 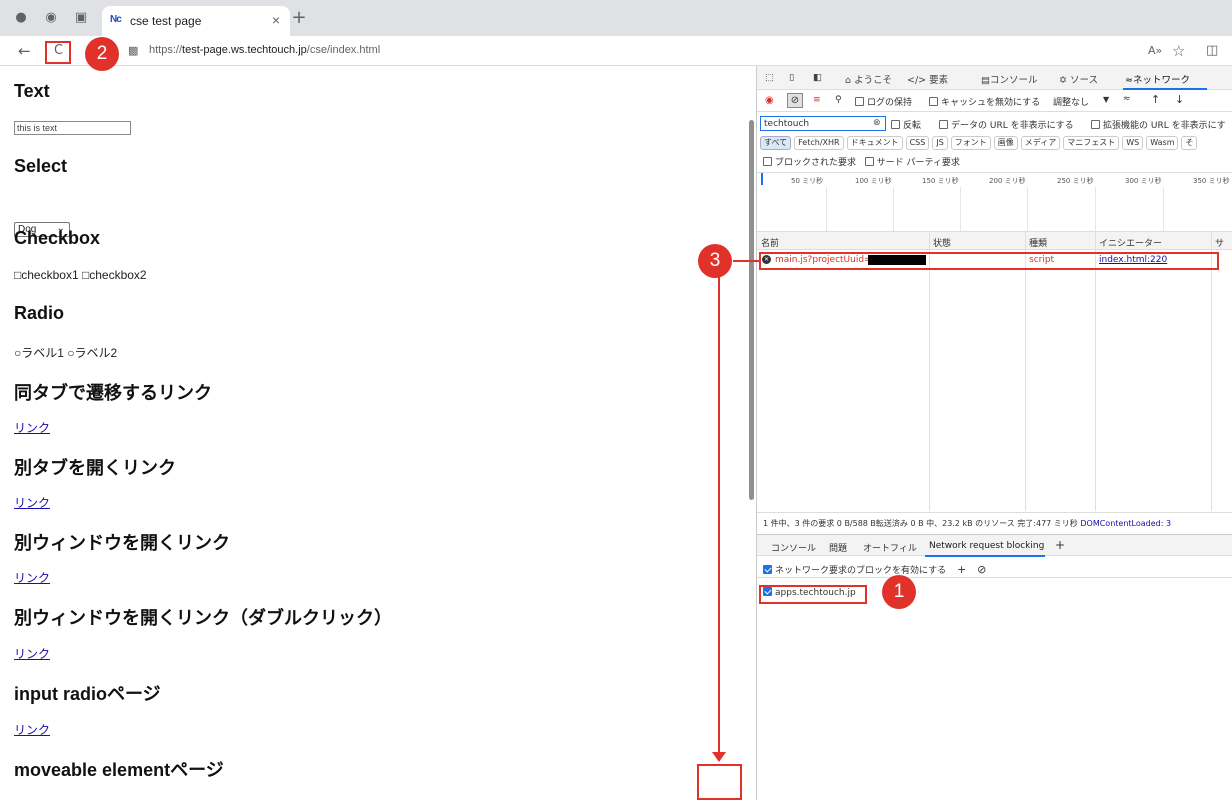 I want to click on clear-patterns-icon: ⊘, so click(x=981, y=569).